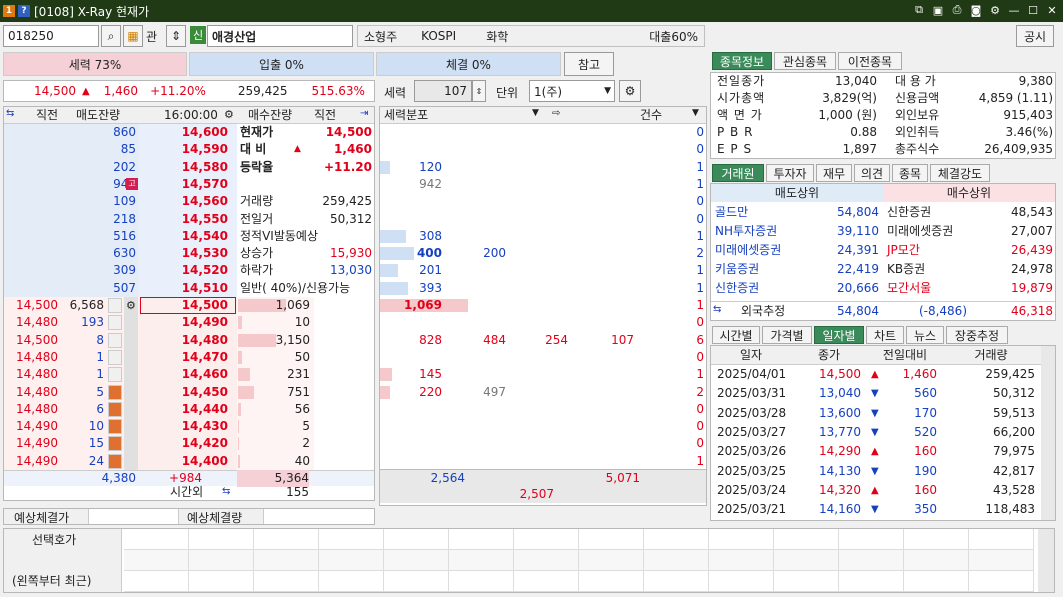  I want to click on tab-tabs2-1: 투자자, so click(790, 173).